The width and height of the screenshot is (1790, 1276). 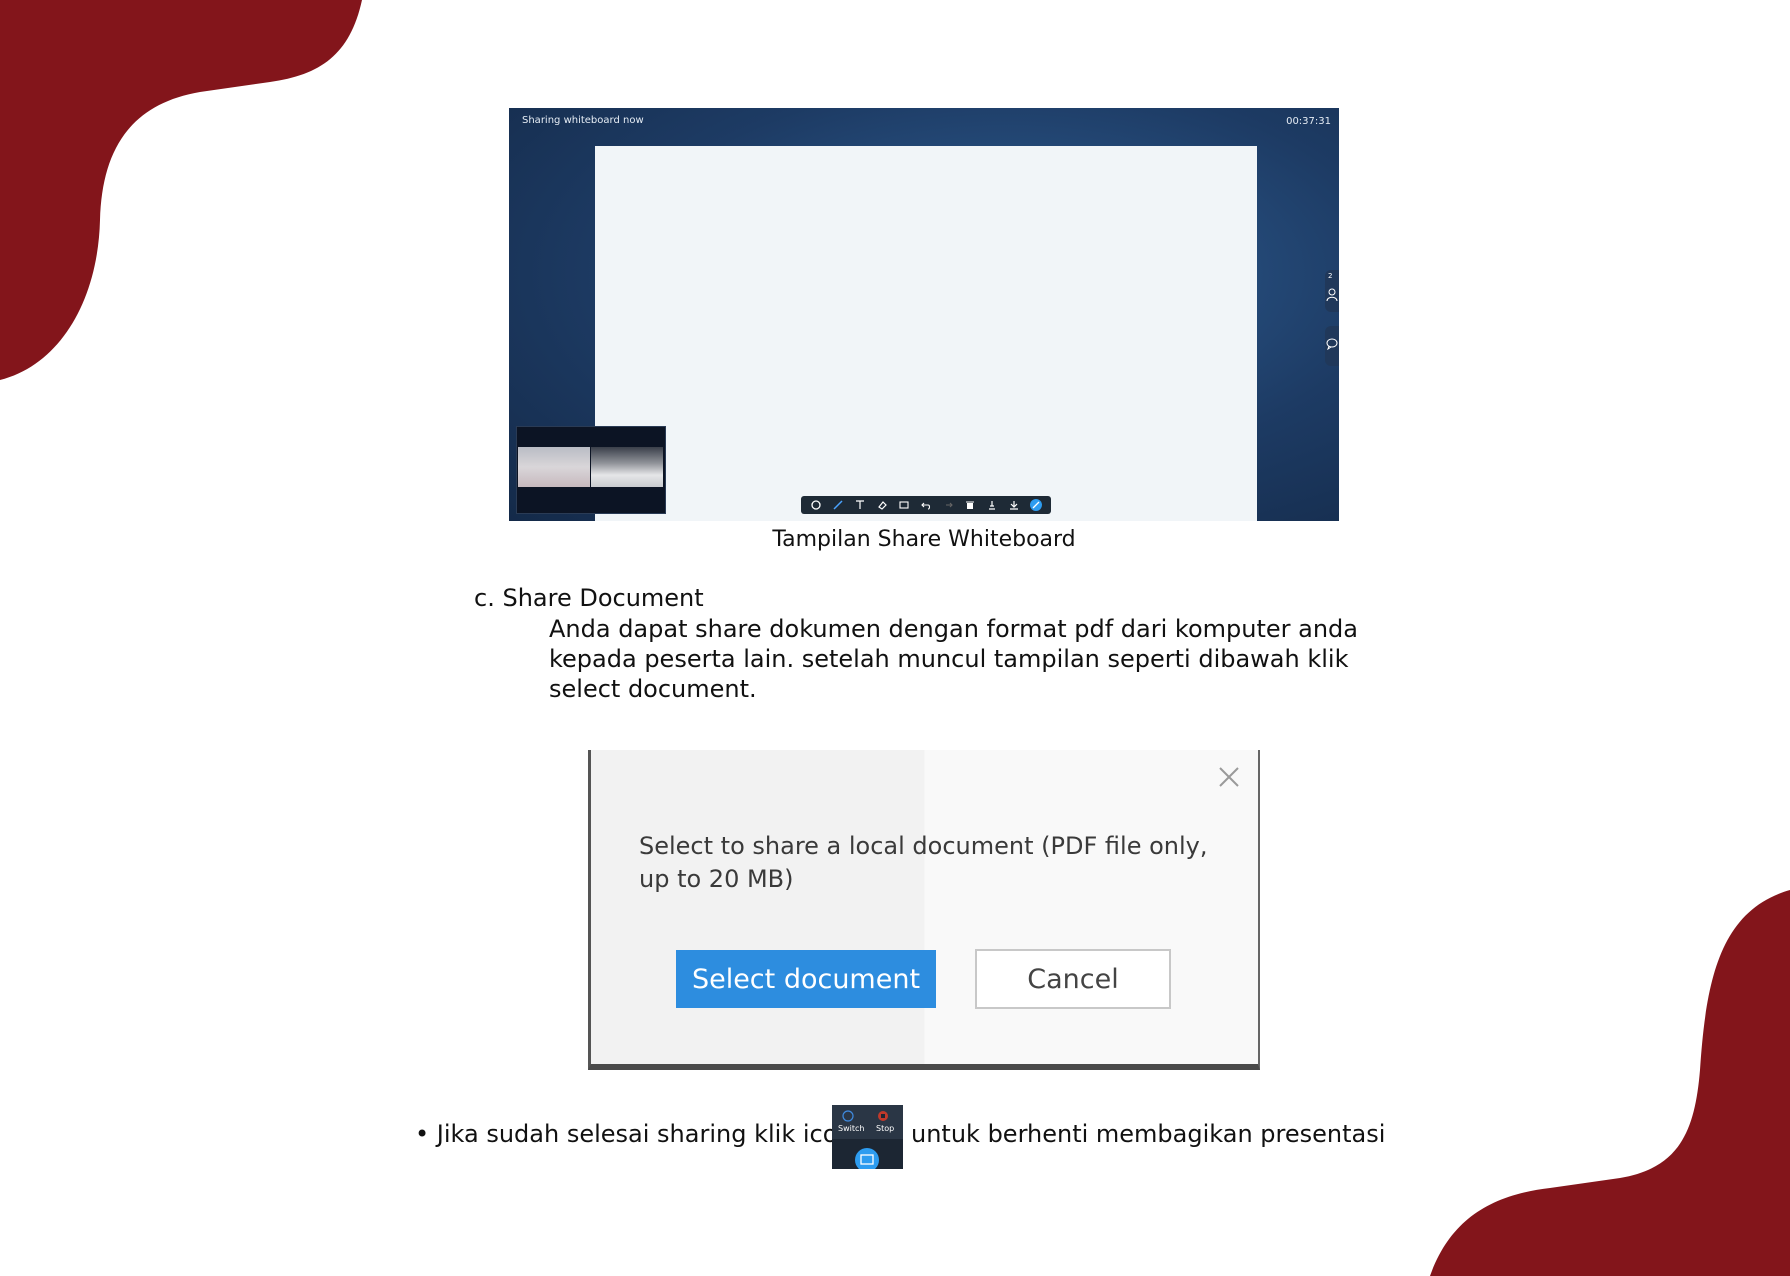 I want to click on video-thumbnails, so click(x=591, y=470).